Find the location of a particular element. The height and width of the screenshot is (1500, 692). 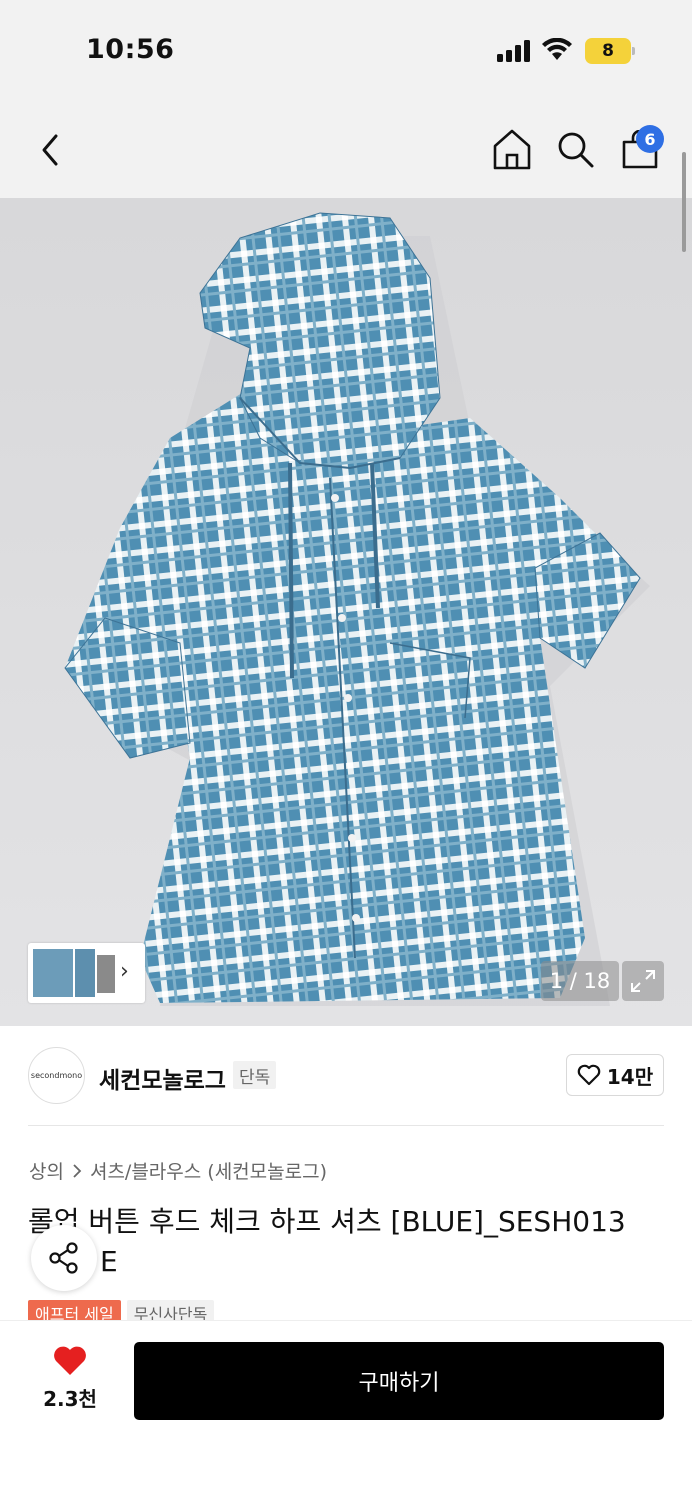

product-title: 롤업 버튼 후드 체크 하프 셔츠 [BLUE]_SESH013 E is located at coordinates (346, 1242).